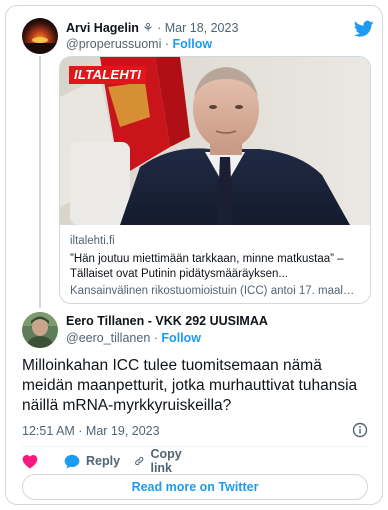 The height and width of the screenshot is (510, 388). I want to click on author-line: Arvi Hagelin ⚘ · Mar 18, 2023, so click(152, 27).